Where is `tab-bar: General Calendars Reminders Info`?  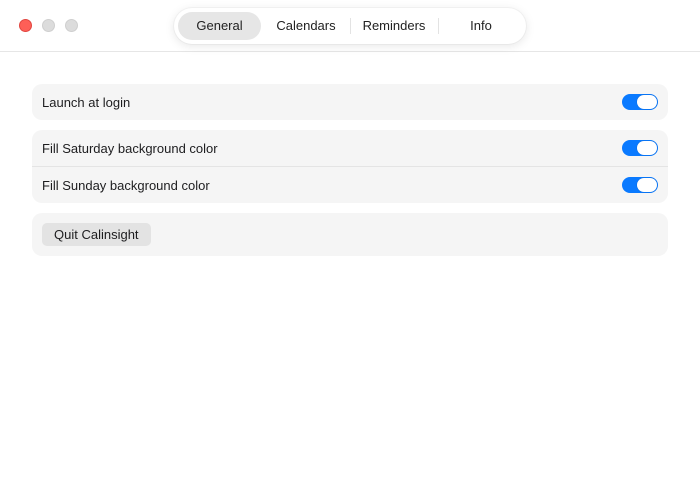 tab-bar: General Calendars Reminders Info is located at coordinates (350, 26).